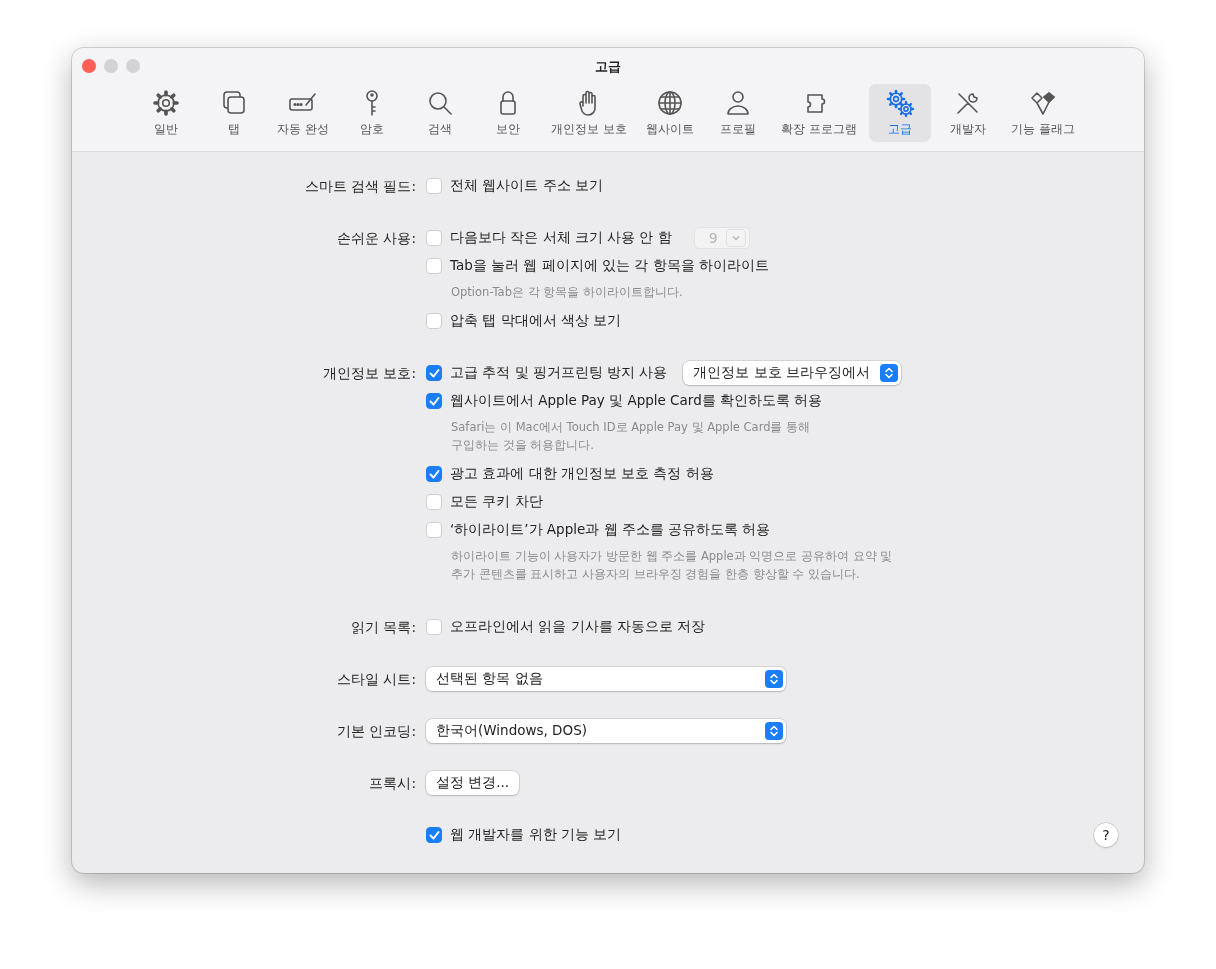 The image size is (1216, 969). I want to click on toolbar-tab: 자동 완성, so click(303, 113).